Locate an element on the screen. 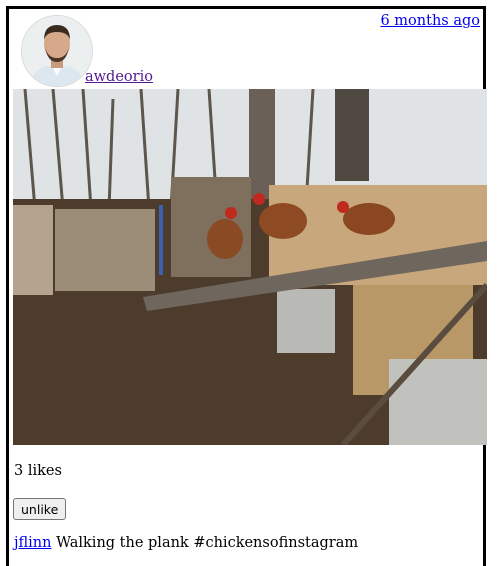  comment-text: Walking the plank #chickensofinstagram is located at coordinates (207, 543).